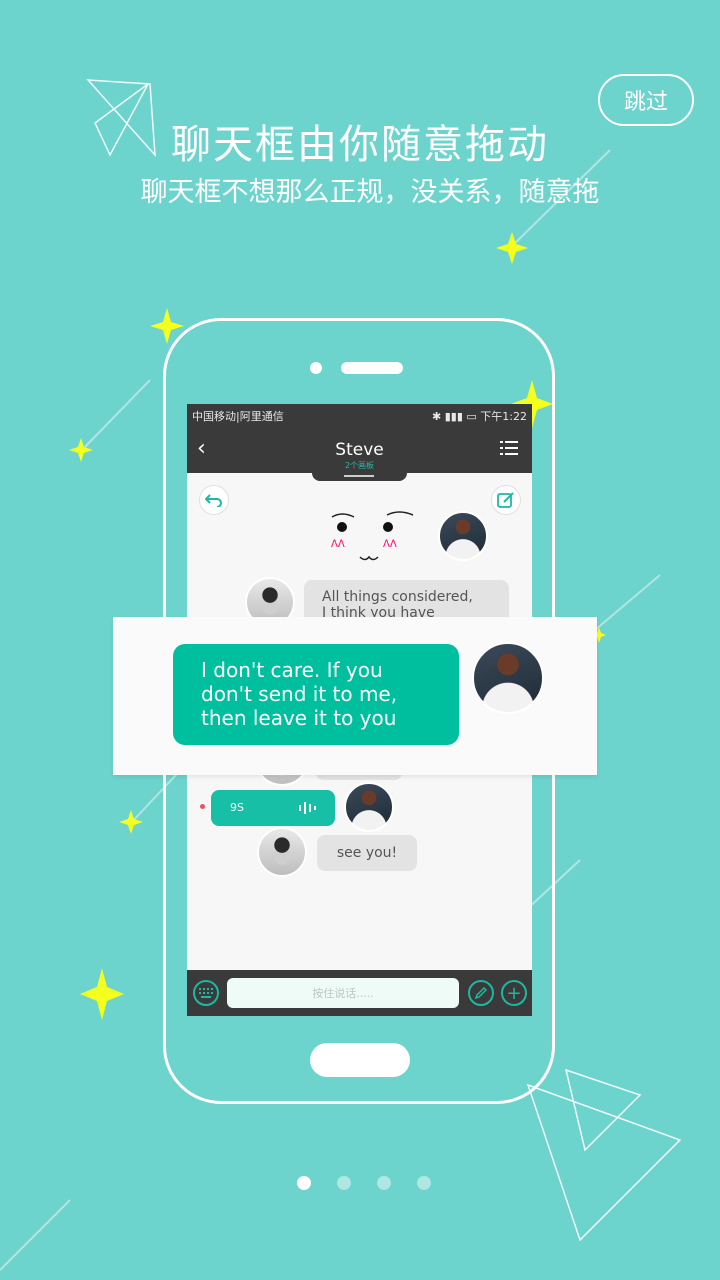  What do you see at coordinates (359, 415) in the screenshot?
I see `status-bar: 中国移动|阿里通信 ✱ ▮▮▮ ▭ 下午1:22` at bounding box center [359, 415].